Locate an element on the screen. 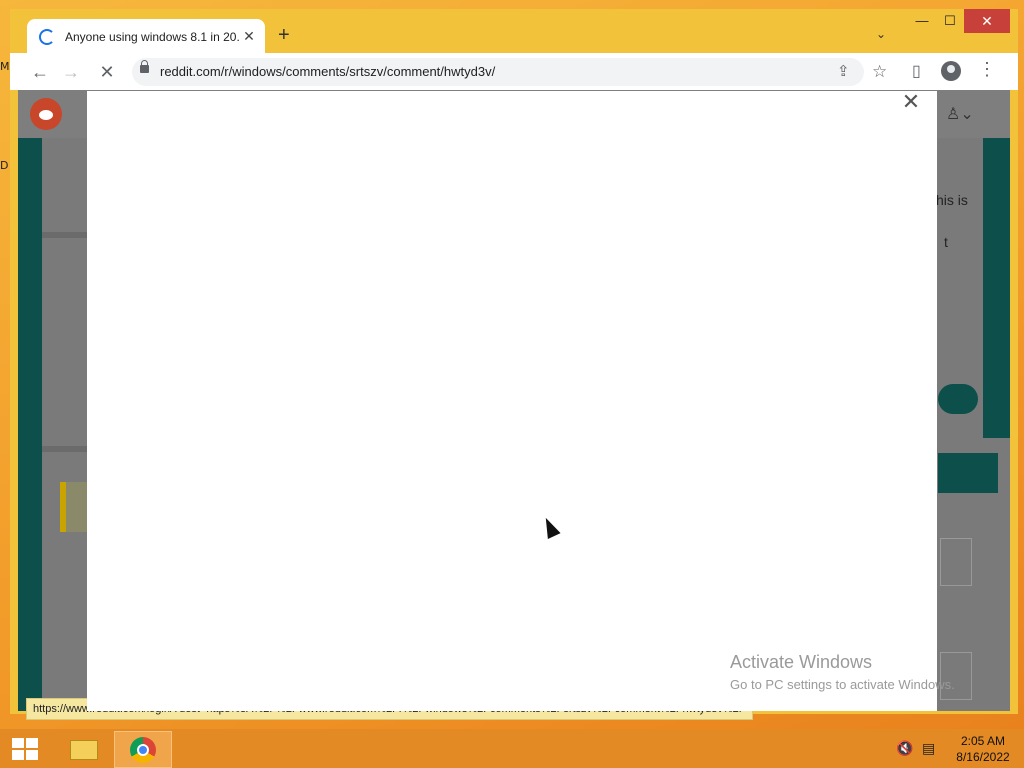 Image resolution: width=1024 pixels, height=768 pixels. volume-muted-icon: 🔇 is located at coordinates (904, 748).